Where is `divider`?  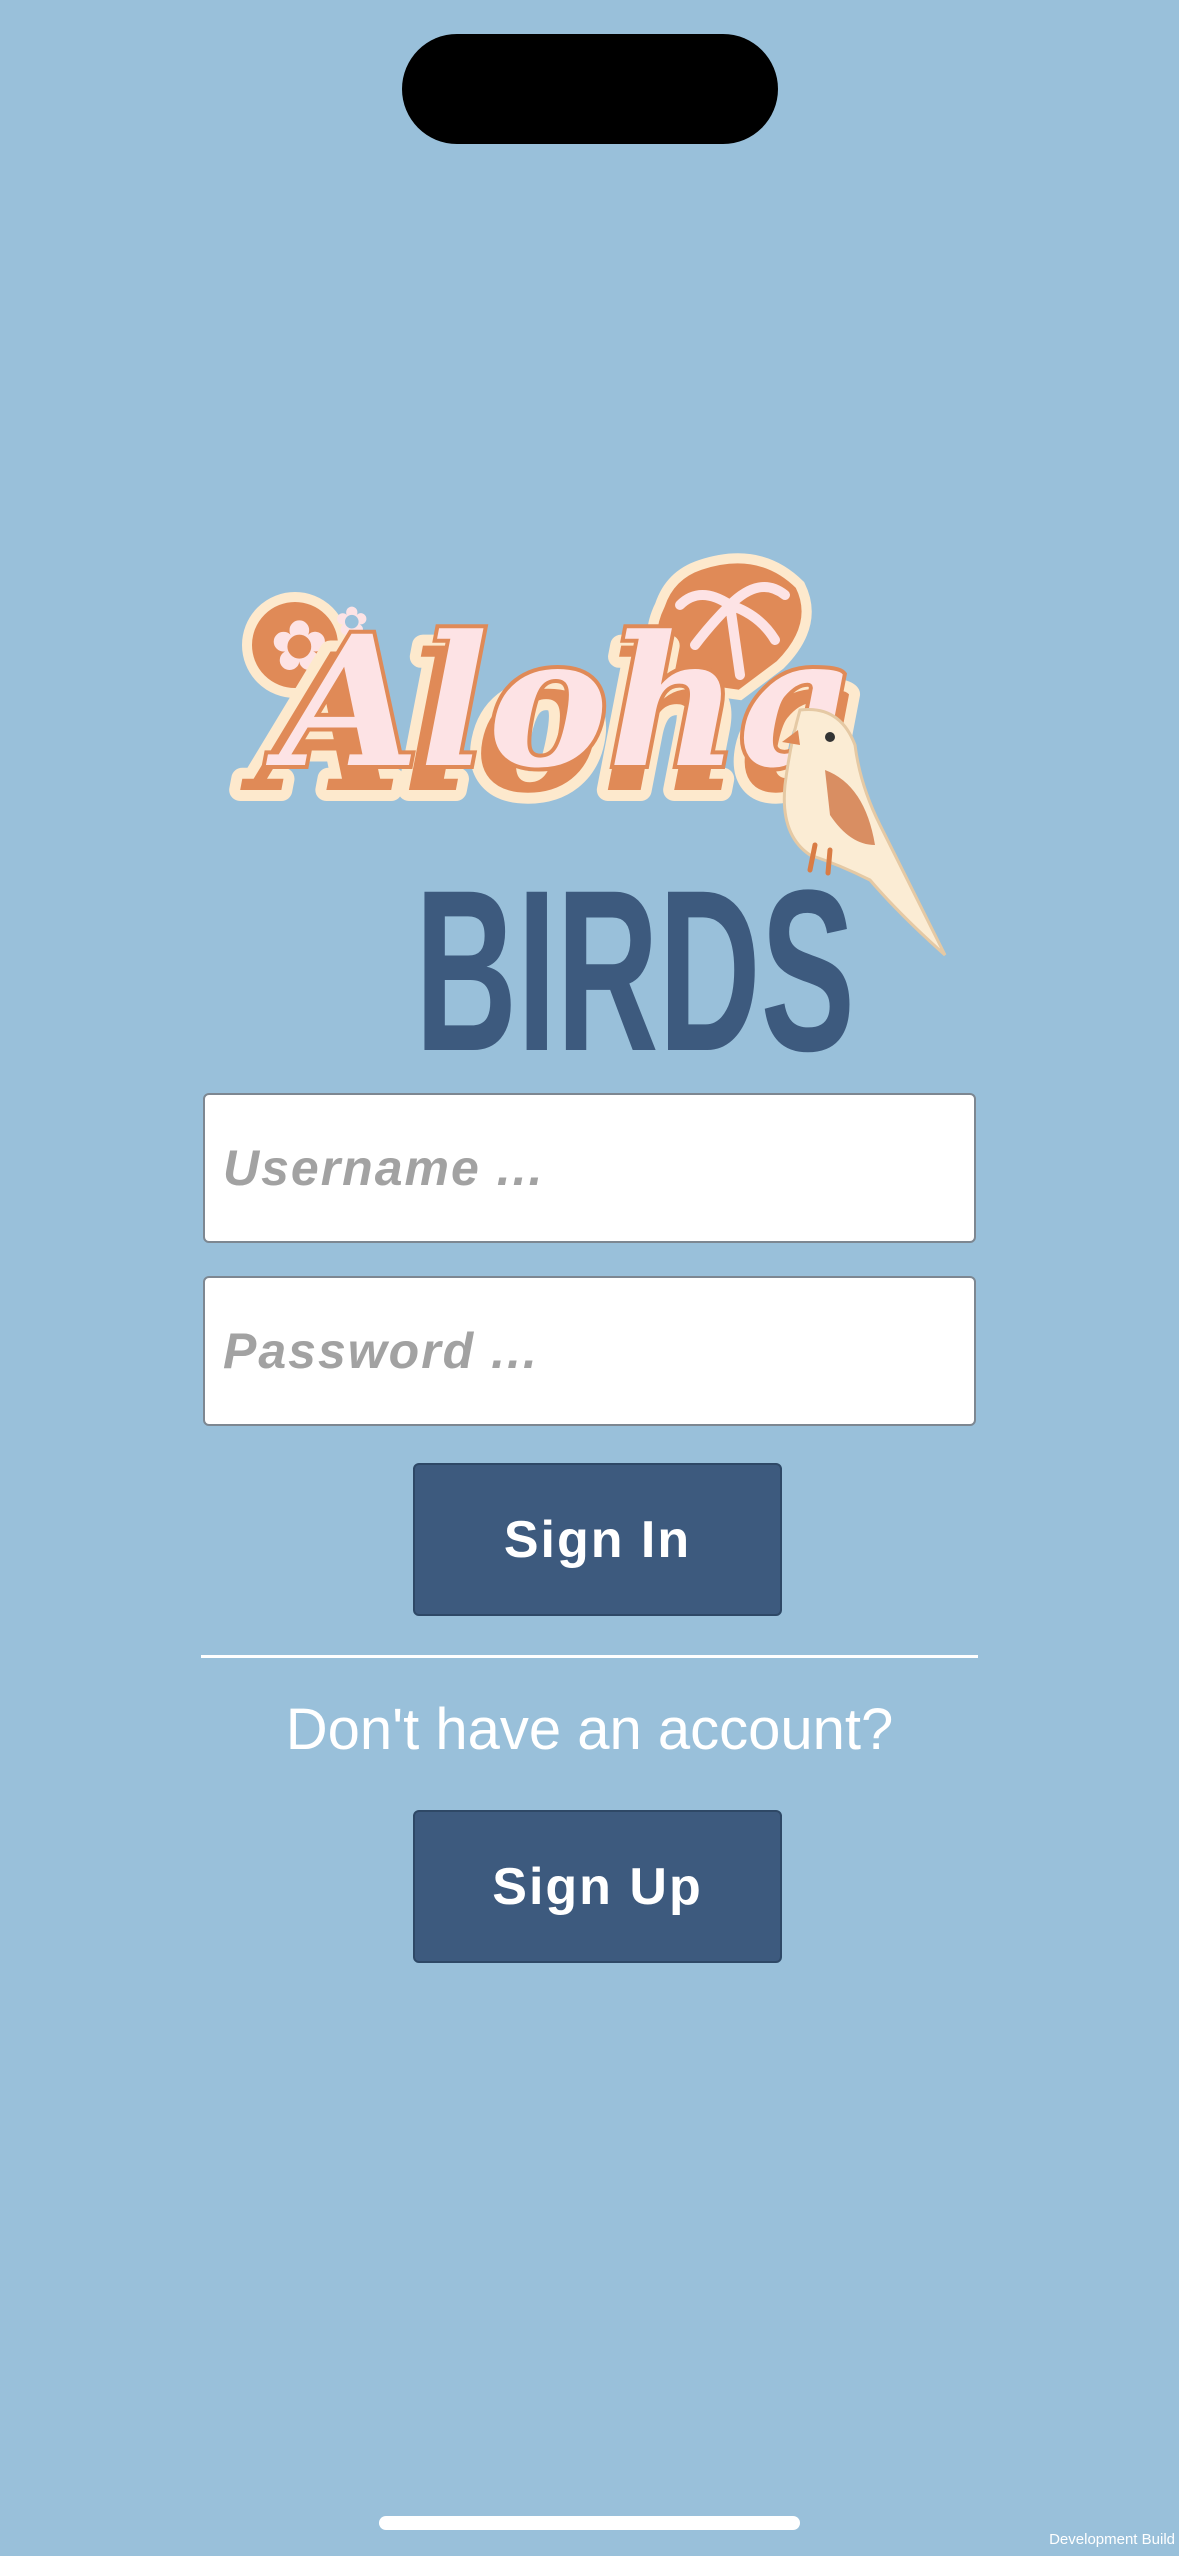 divider is located at coordinates (589, 1656).